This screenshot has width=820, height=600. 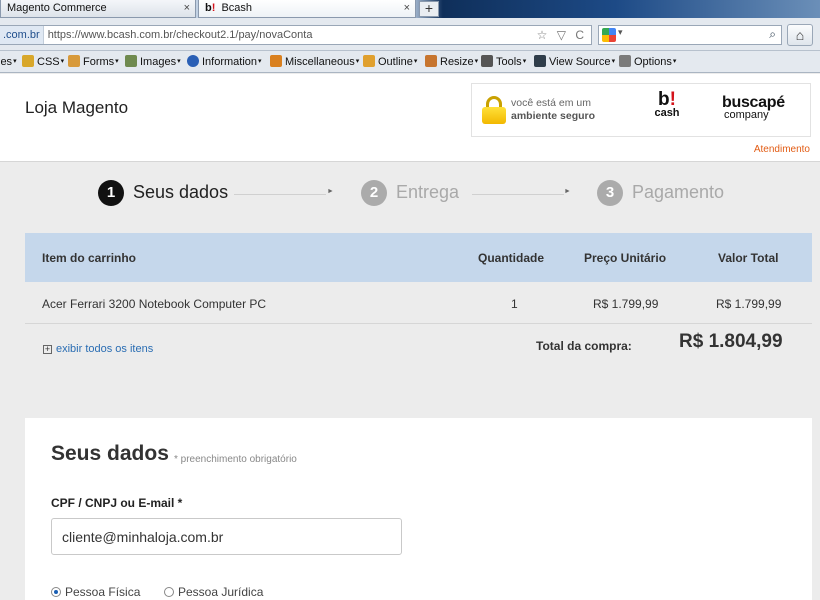 What do you see at coordinates (553, 109) in the screenshot?
I see `secure-message: você está em um ambiente seguro` at bounding box center [553, 109].